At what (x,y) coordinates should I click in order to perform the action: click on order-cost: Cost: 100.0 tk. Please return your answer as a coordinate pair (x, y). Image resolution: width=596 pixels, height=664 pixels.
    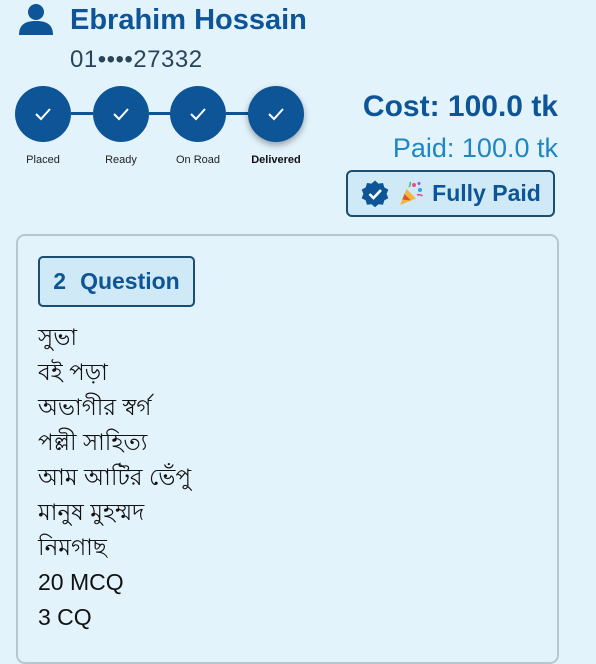
    Looking at the image, I should click on (460, 106).